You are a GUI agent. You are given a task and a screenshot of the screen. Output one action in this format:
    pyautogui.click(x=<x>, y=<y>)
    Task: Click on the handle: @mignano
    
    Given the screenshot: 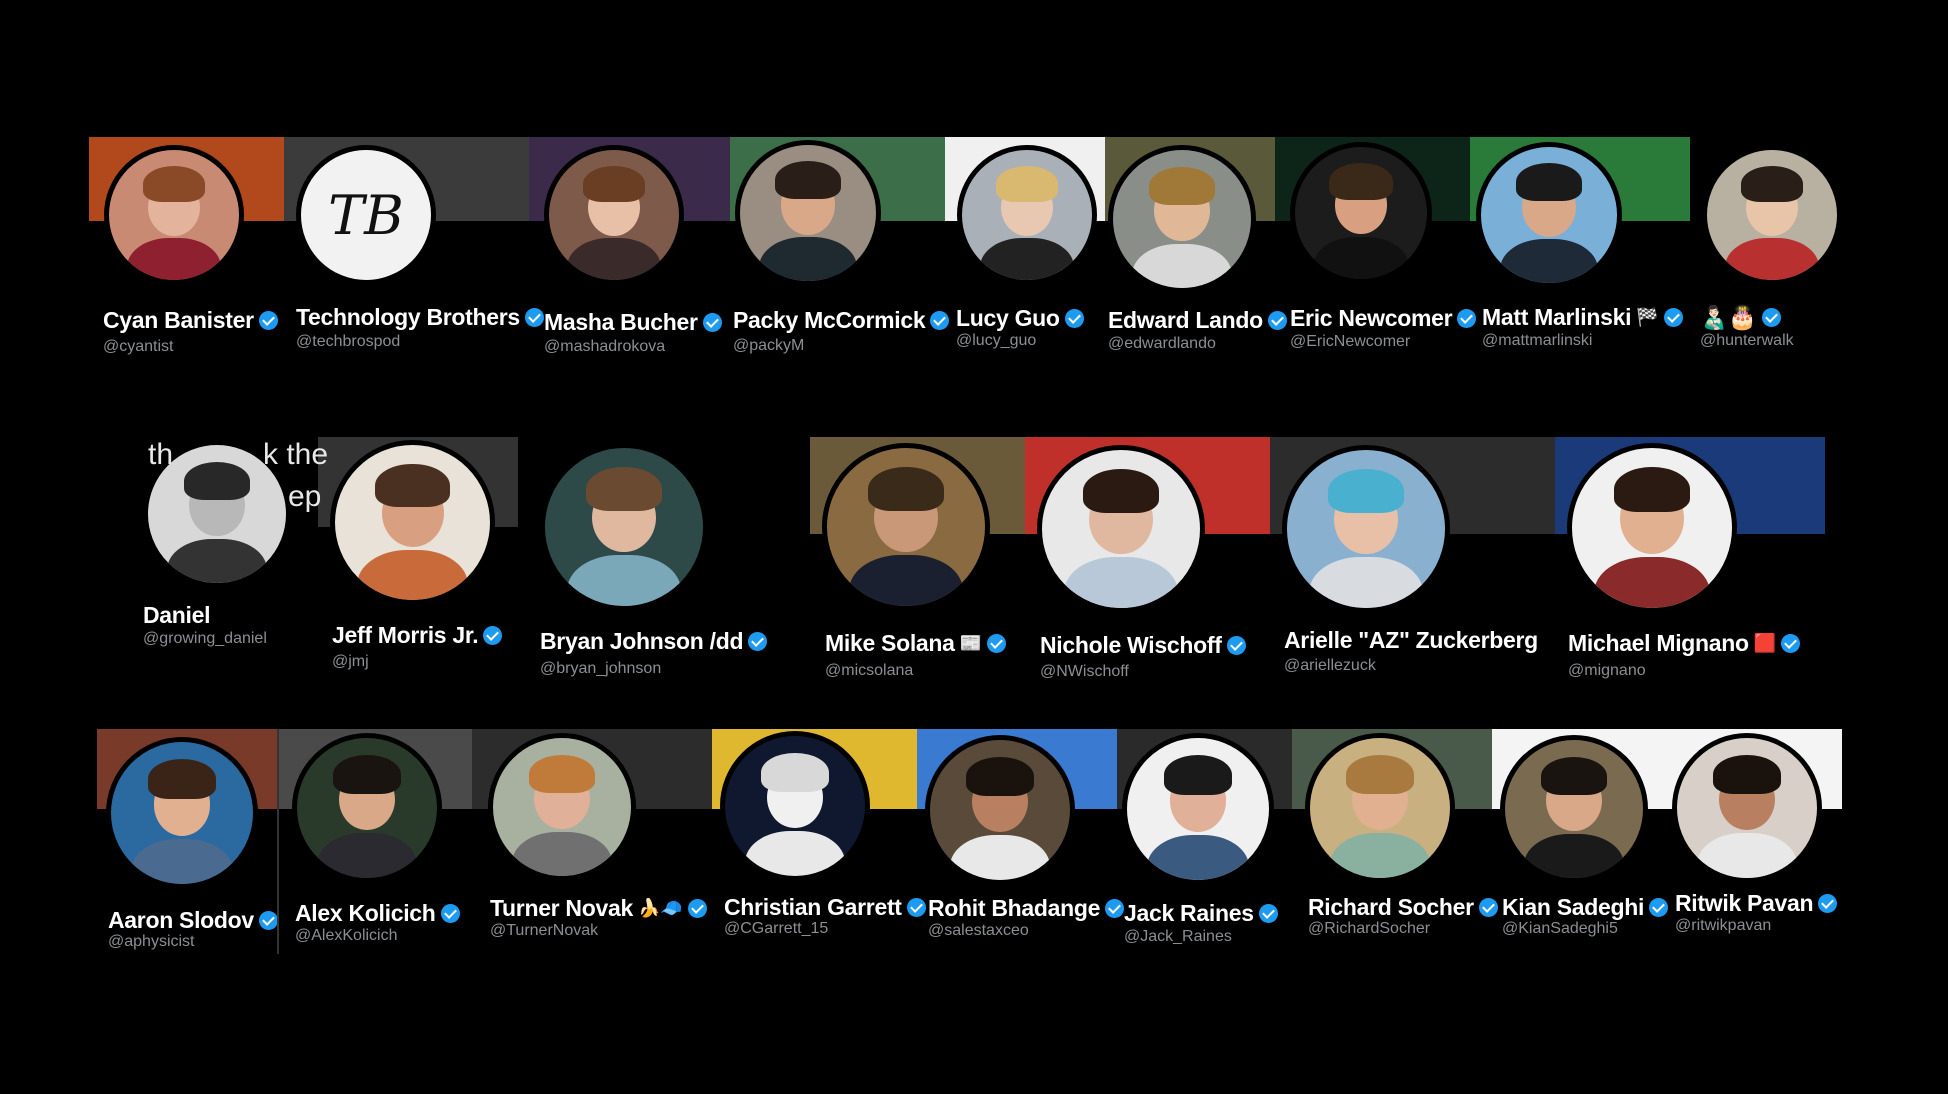 What is the action you would take?
    pyautogui.click(x=1607, y=671)
    